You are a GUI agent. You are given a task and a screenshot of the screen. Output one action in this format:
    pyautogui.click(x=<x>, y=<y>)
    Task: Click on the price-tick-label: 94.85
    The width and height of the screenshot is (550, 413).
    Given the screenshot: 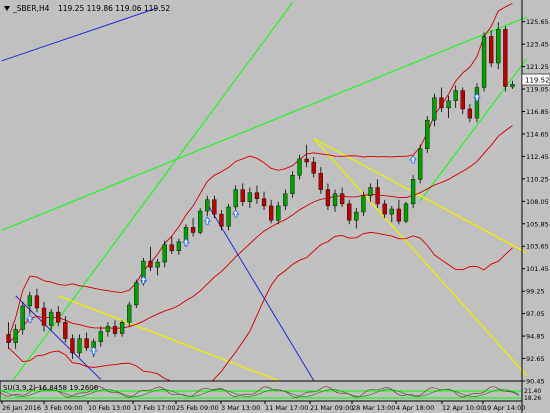 What is the action you would take?
    pyautogui.click(x=535, y=337)
    